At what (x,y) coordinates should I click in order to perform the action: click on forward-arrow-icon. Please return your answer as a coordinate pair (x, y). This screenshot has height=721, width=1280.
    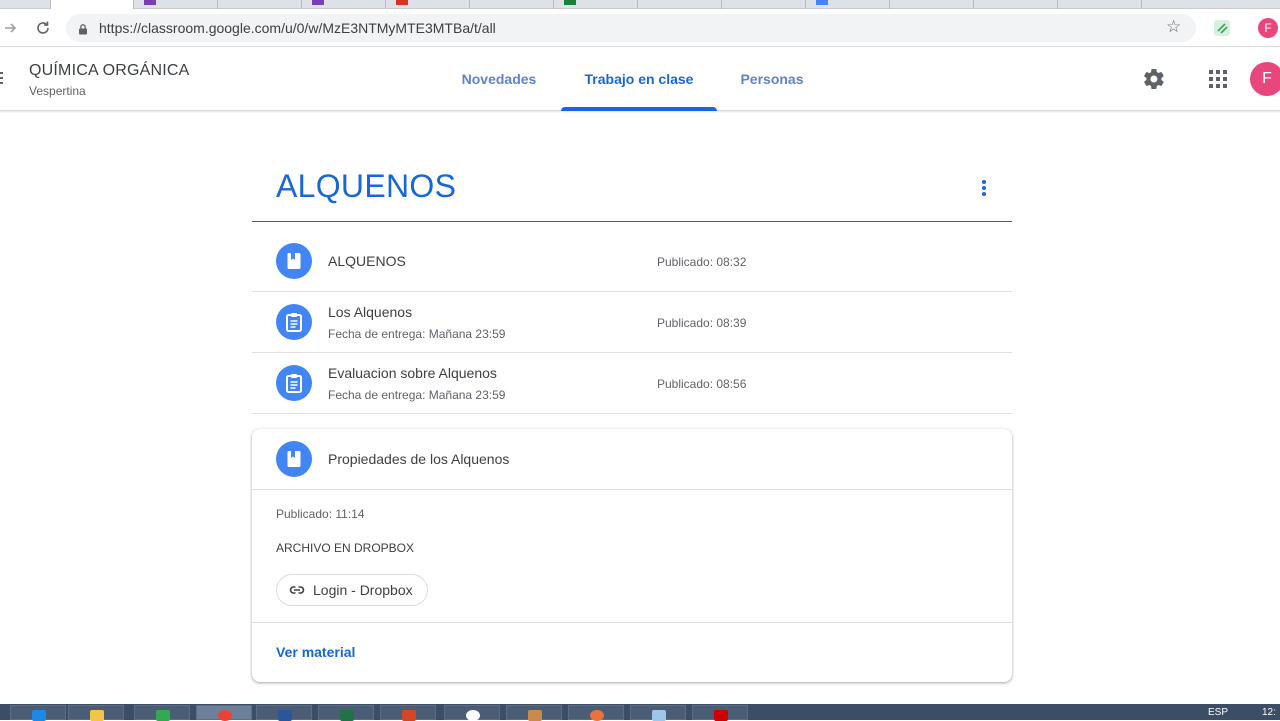
    Looking at the image, I should click on (11, 28).